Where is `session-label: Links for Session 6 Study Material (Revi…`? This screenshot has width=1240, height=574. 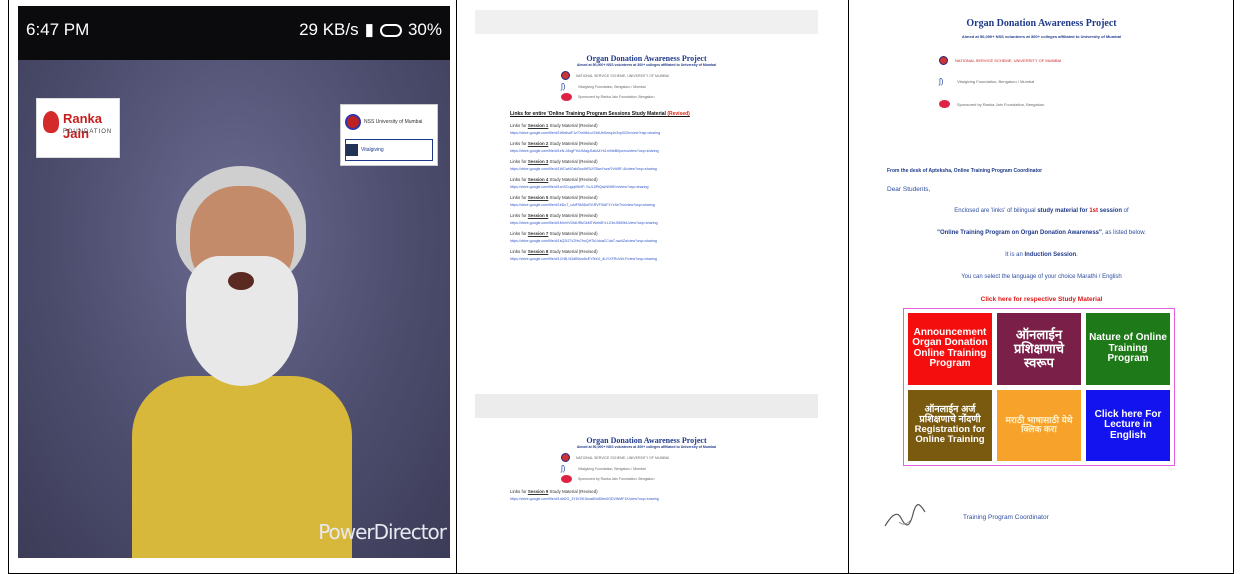 session-label: Links for Session 6 Study Material (Revi… is located at coordinates (554, 215).